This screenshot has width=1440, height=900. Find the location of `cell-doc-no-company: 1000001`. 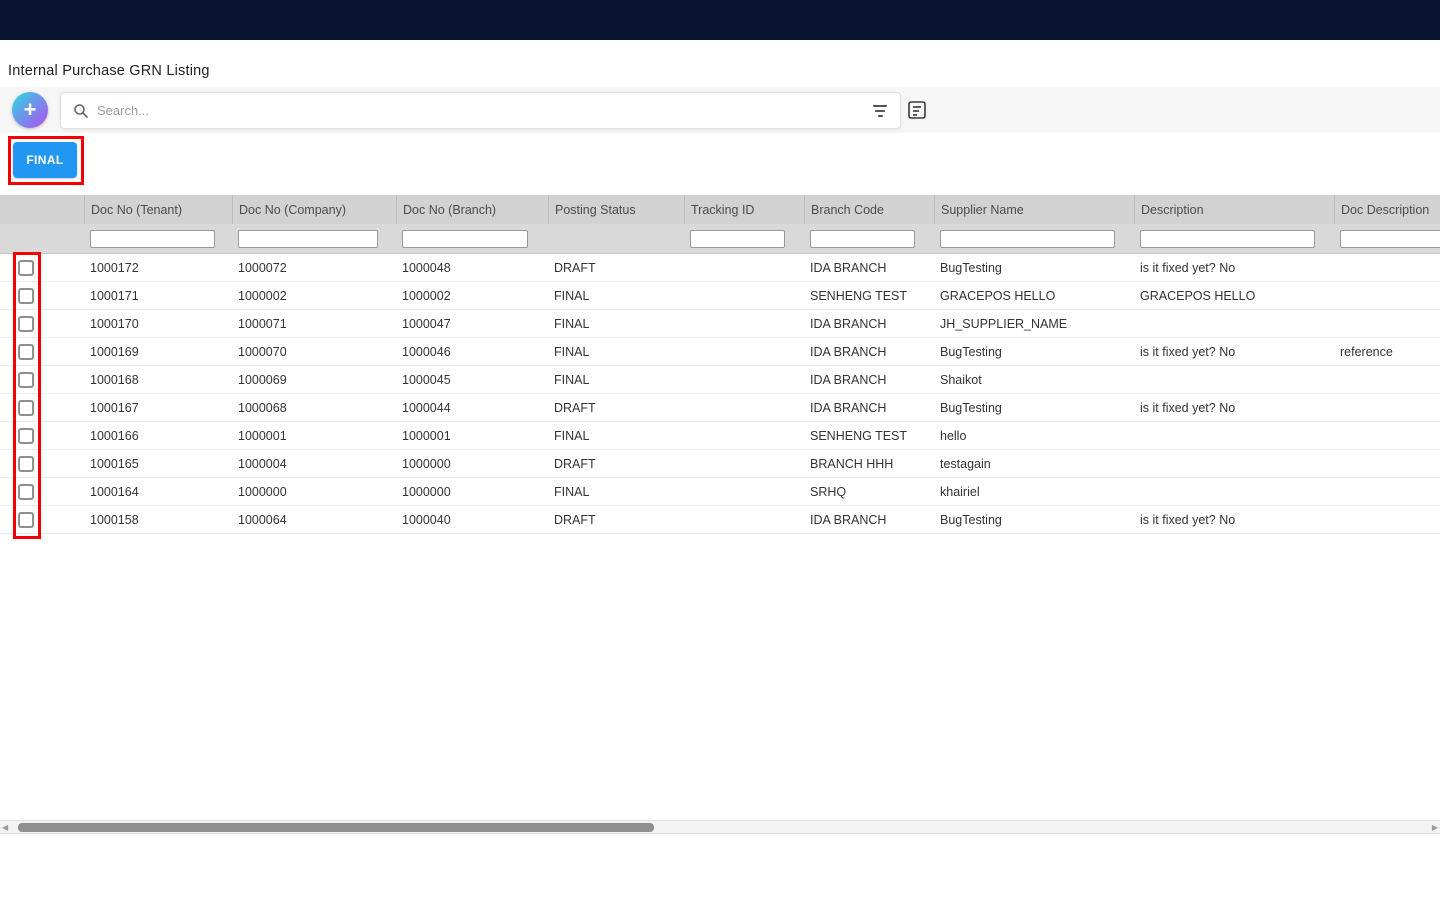

cell-doc-no-company: 1000001 is located at coordinates (262, 435).